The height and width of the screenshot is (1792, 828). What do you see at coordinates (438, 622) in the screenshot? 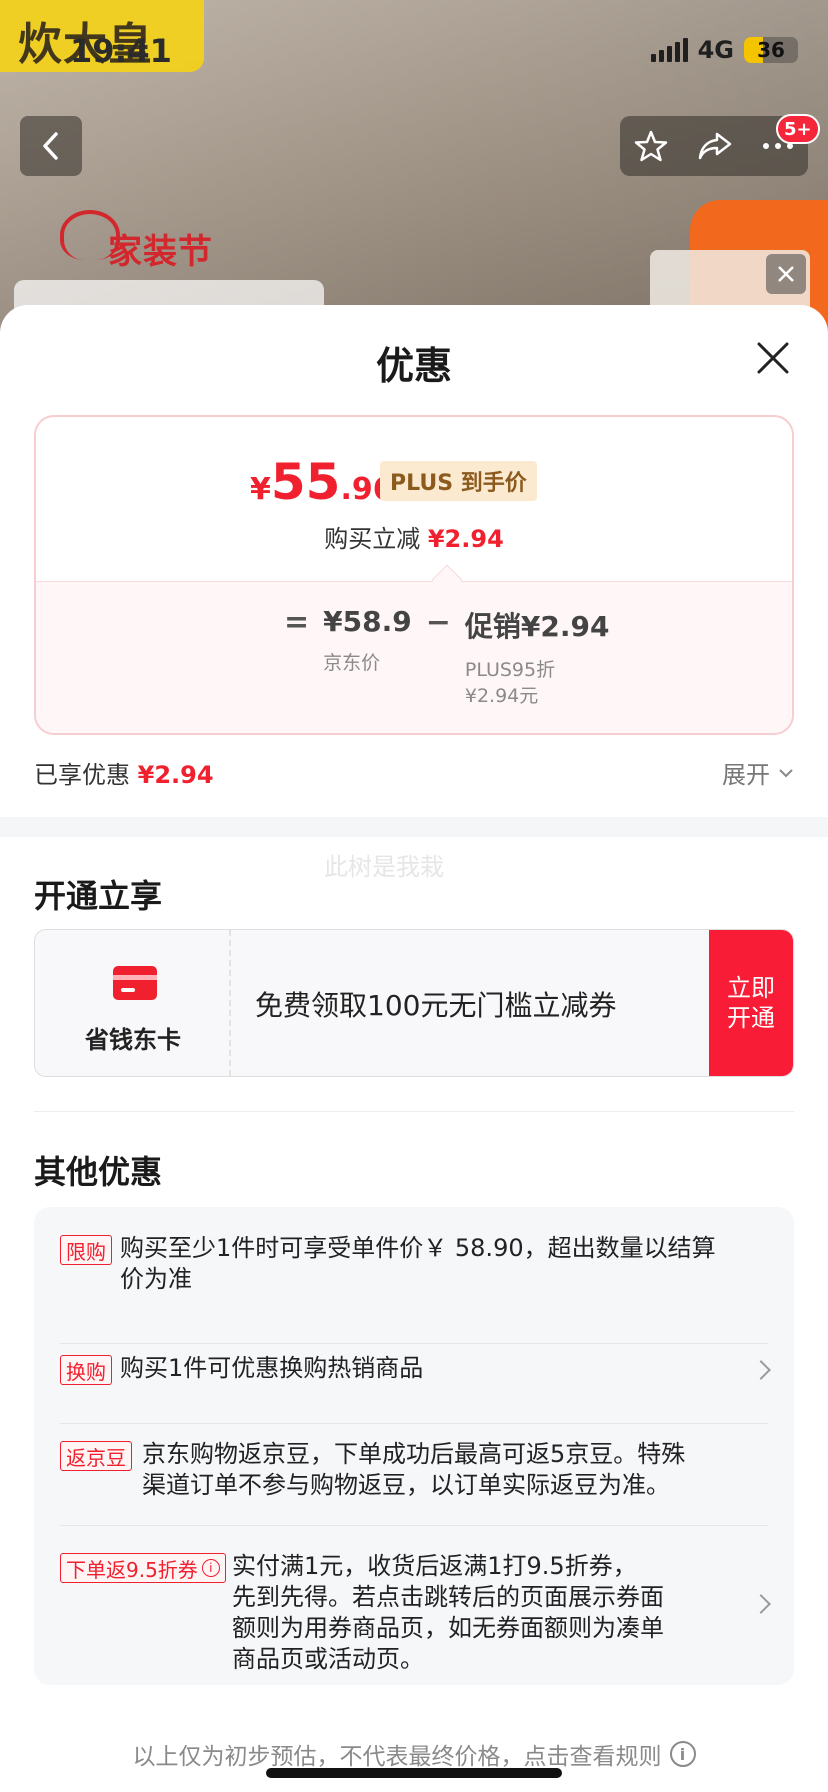
I see `minus-sign: −` at bounding box center [438, 622].